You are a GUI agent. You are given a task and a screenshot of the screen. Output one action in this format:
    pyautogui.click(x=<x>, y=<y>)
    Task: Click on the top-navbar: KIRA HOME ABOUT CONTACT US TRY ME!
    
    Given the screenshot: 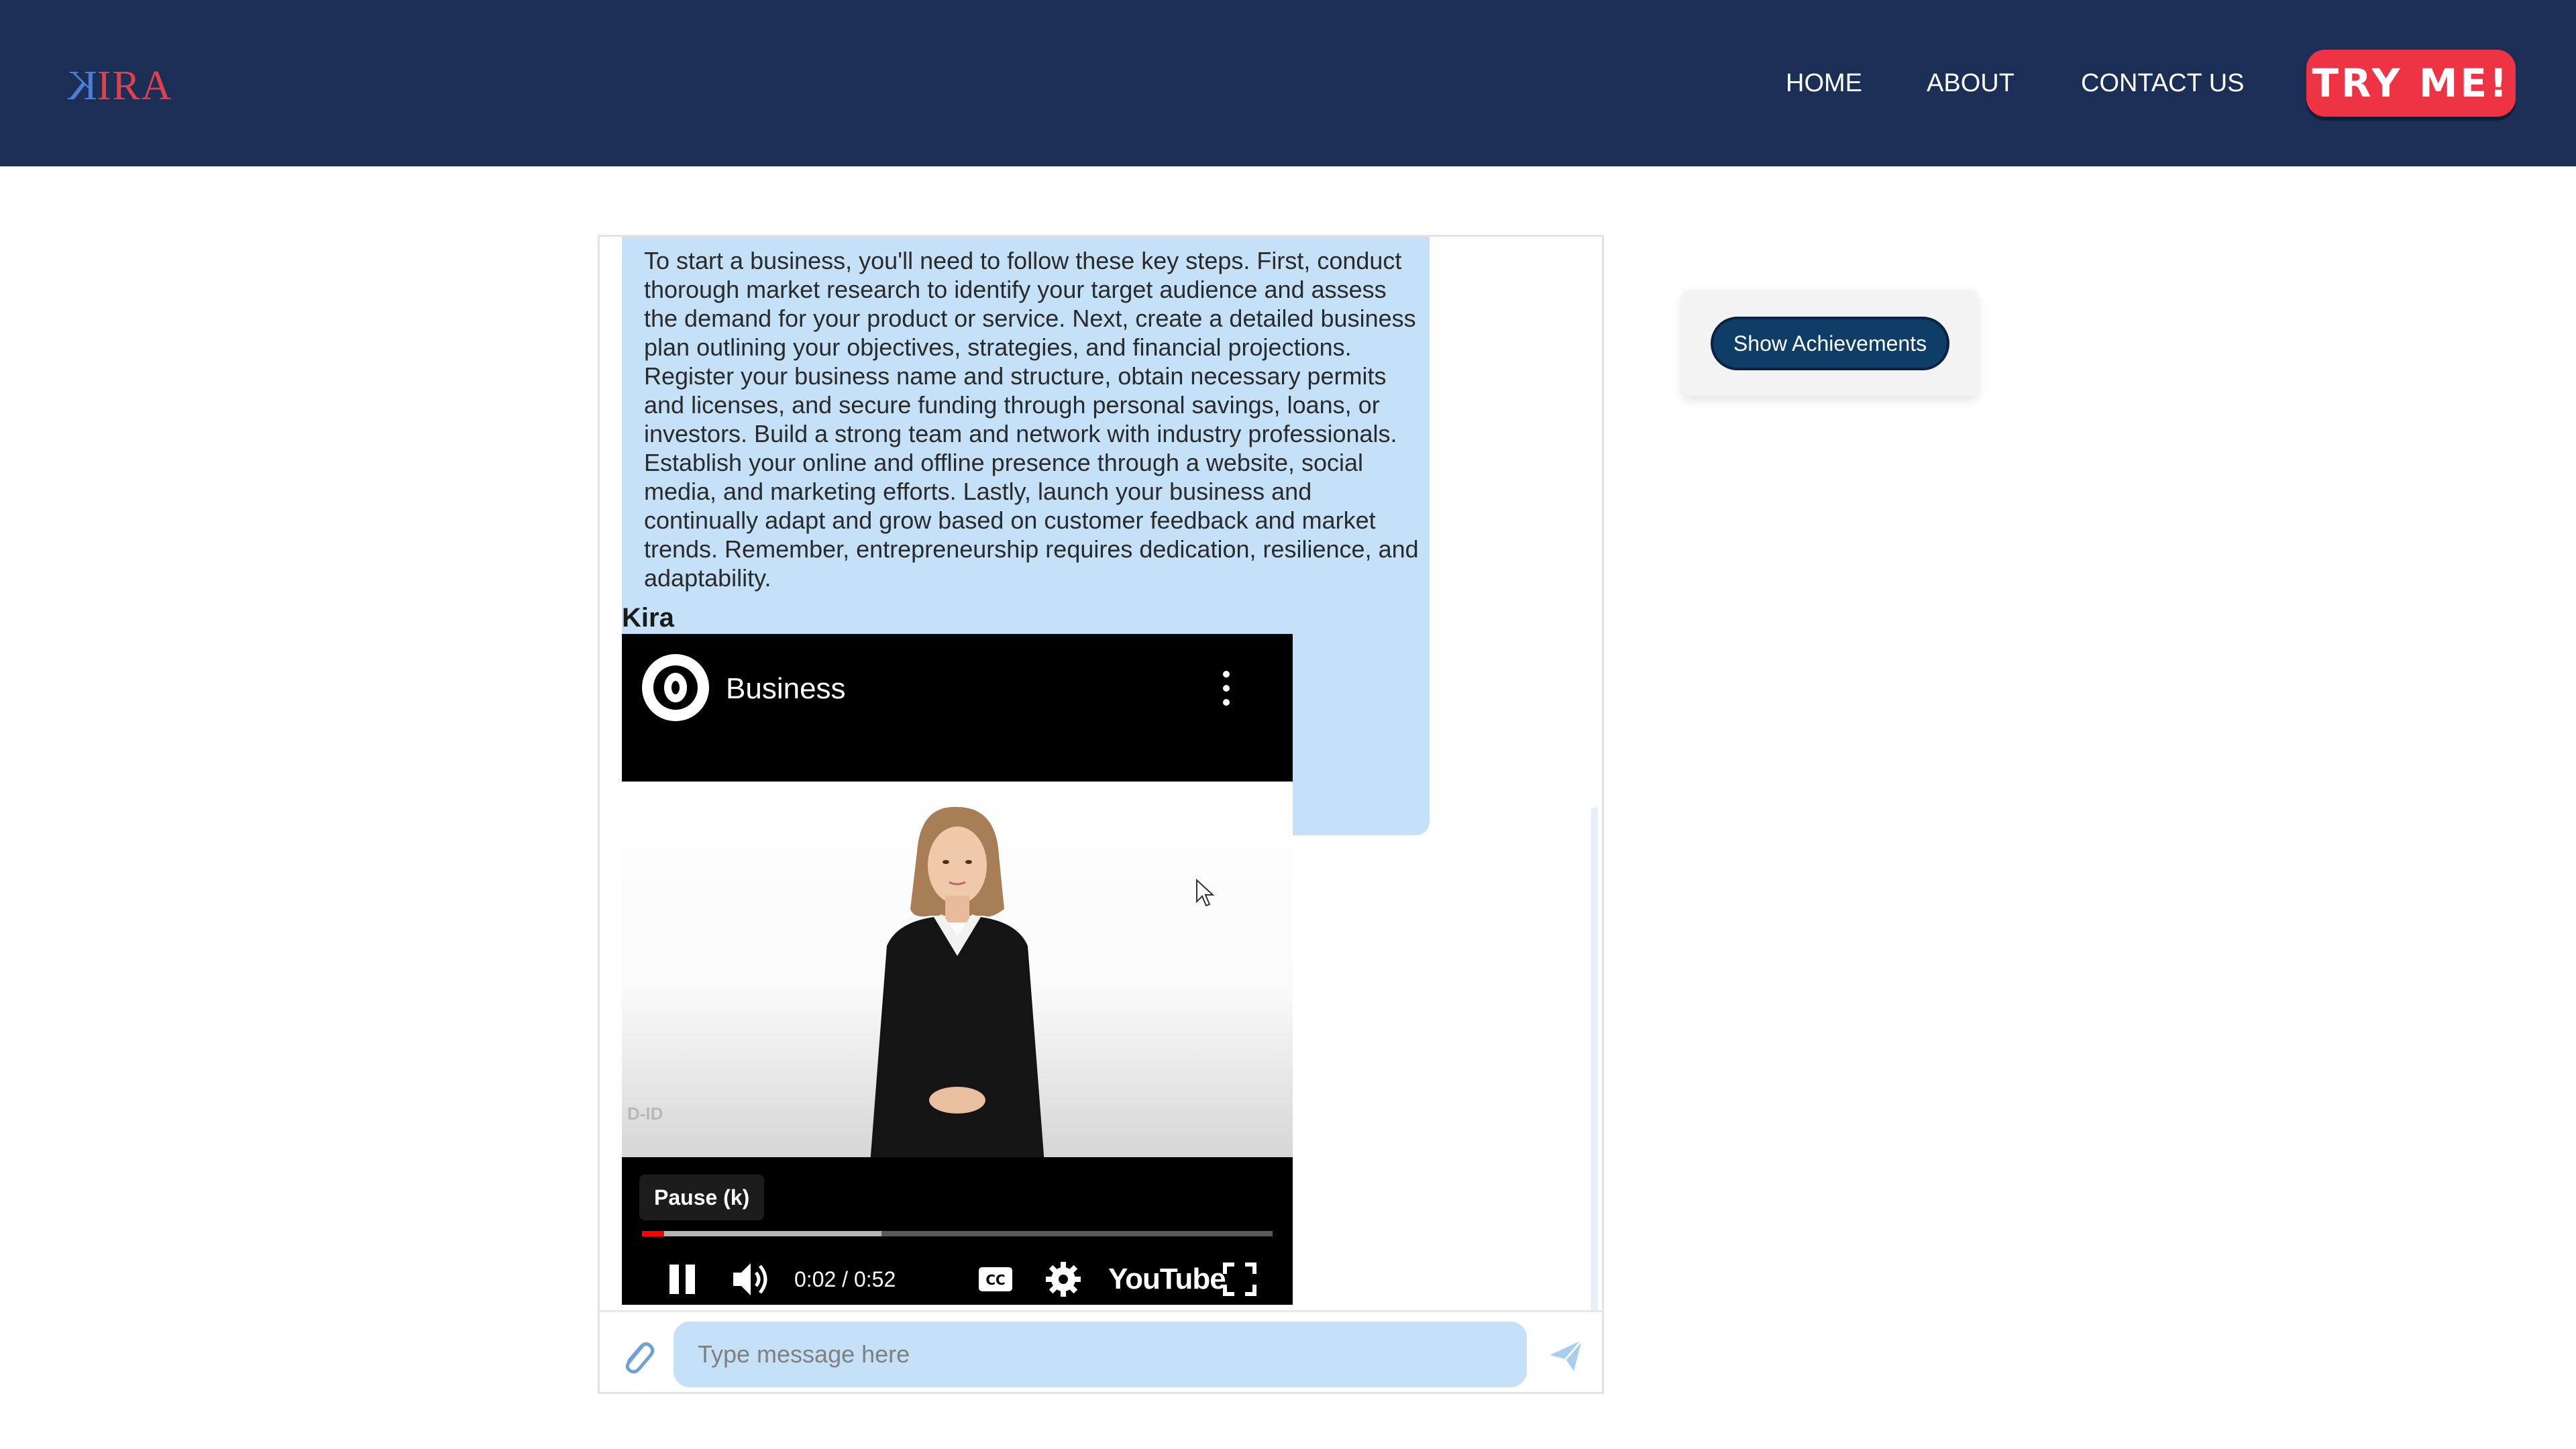 What is the action you would take?
    pyautogui.click(x=1288, y=83)
    